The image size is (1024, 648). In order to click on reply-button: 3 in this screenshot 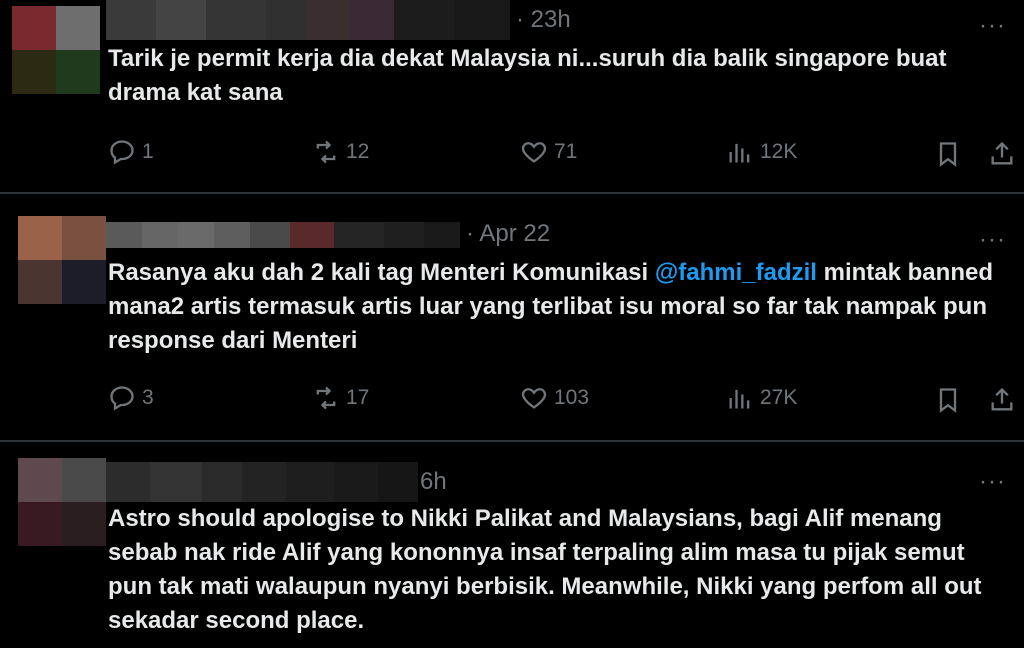, I will do `click(131, 398)`.